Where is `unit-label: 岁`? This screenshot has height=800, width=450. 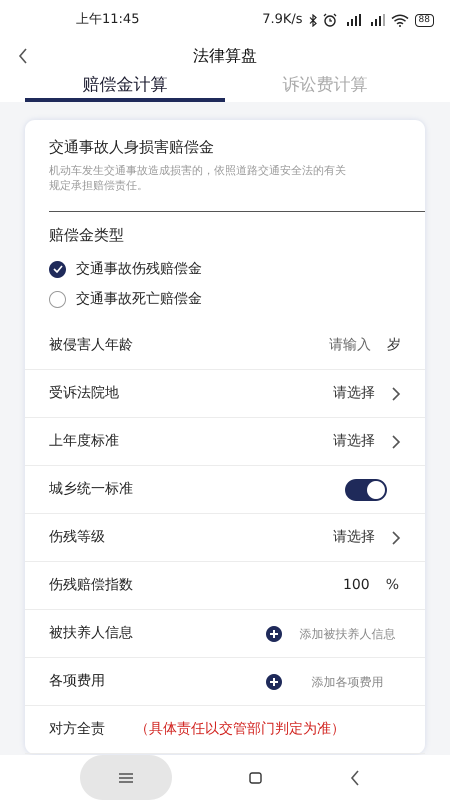 unit-label: 岁 is located at coordinates (394, 345).